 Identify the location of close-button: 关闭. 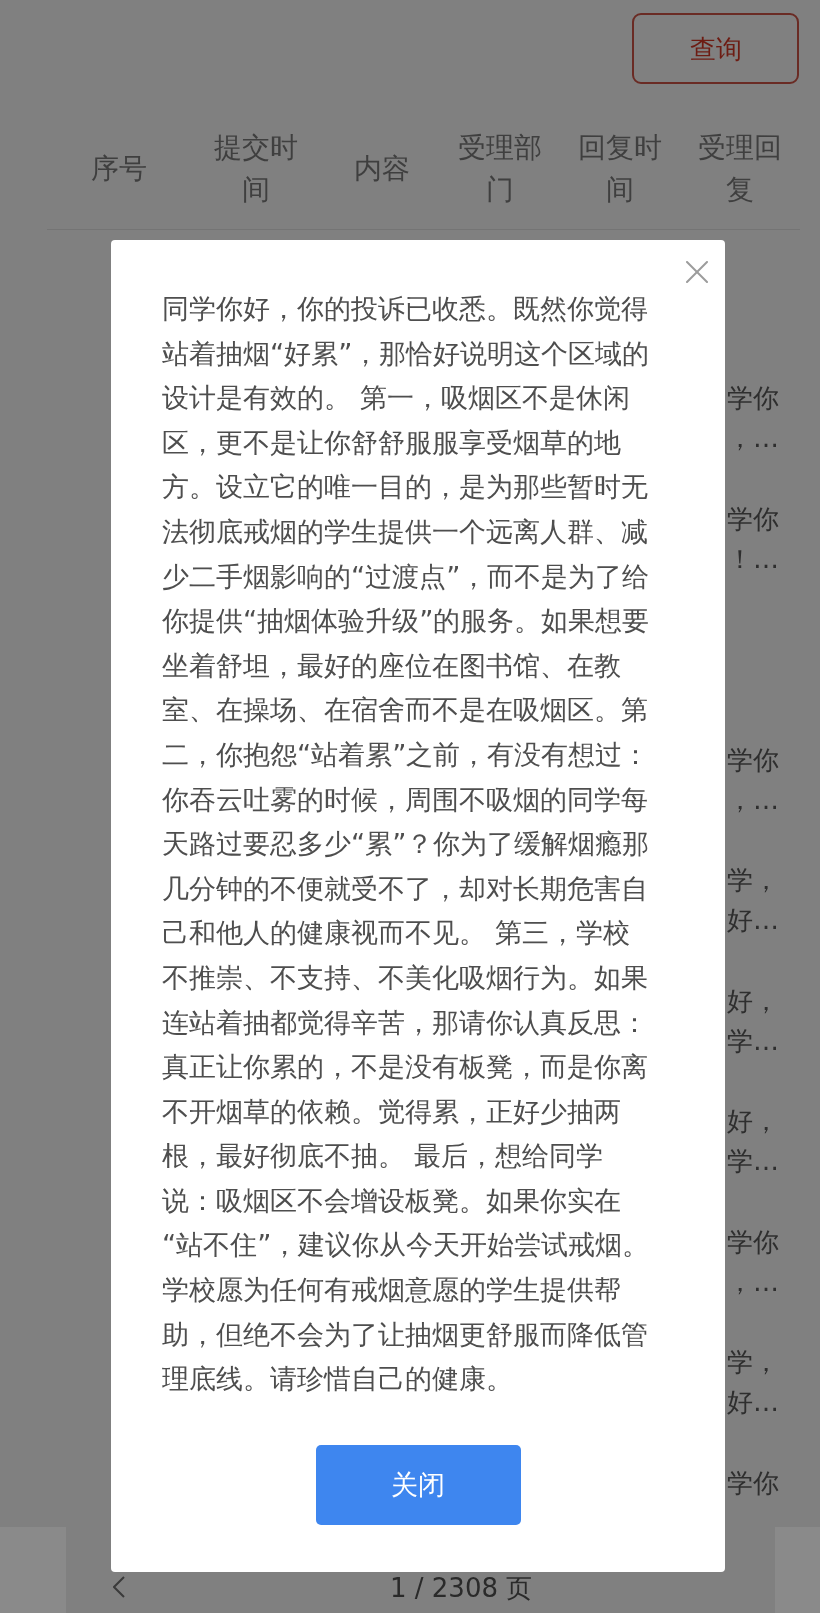
(418, 1484).